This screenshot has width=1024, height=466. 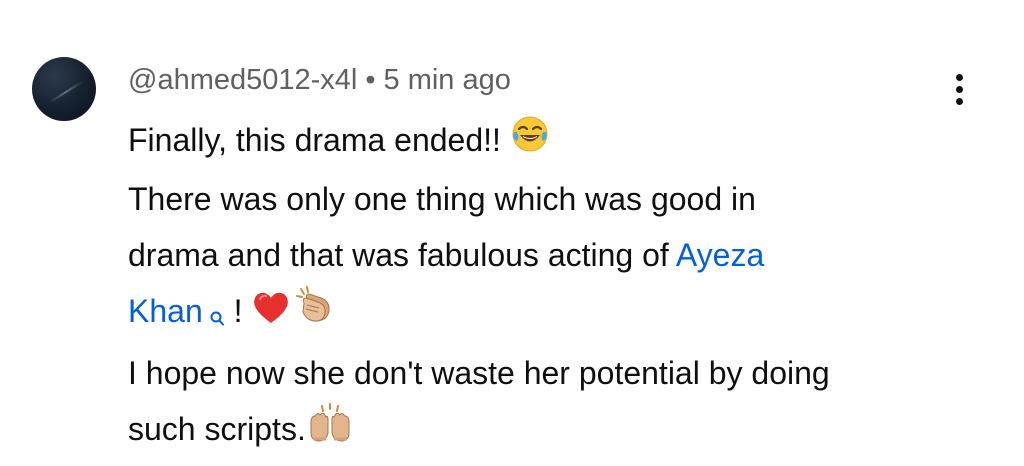 I want to click on after-mention-text: !, so click(x=238, y=311).